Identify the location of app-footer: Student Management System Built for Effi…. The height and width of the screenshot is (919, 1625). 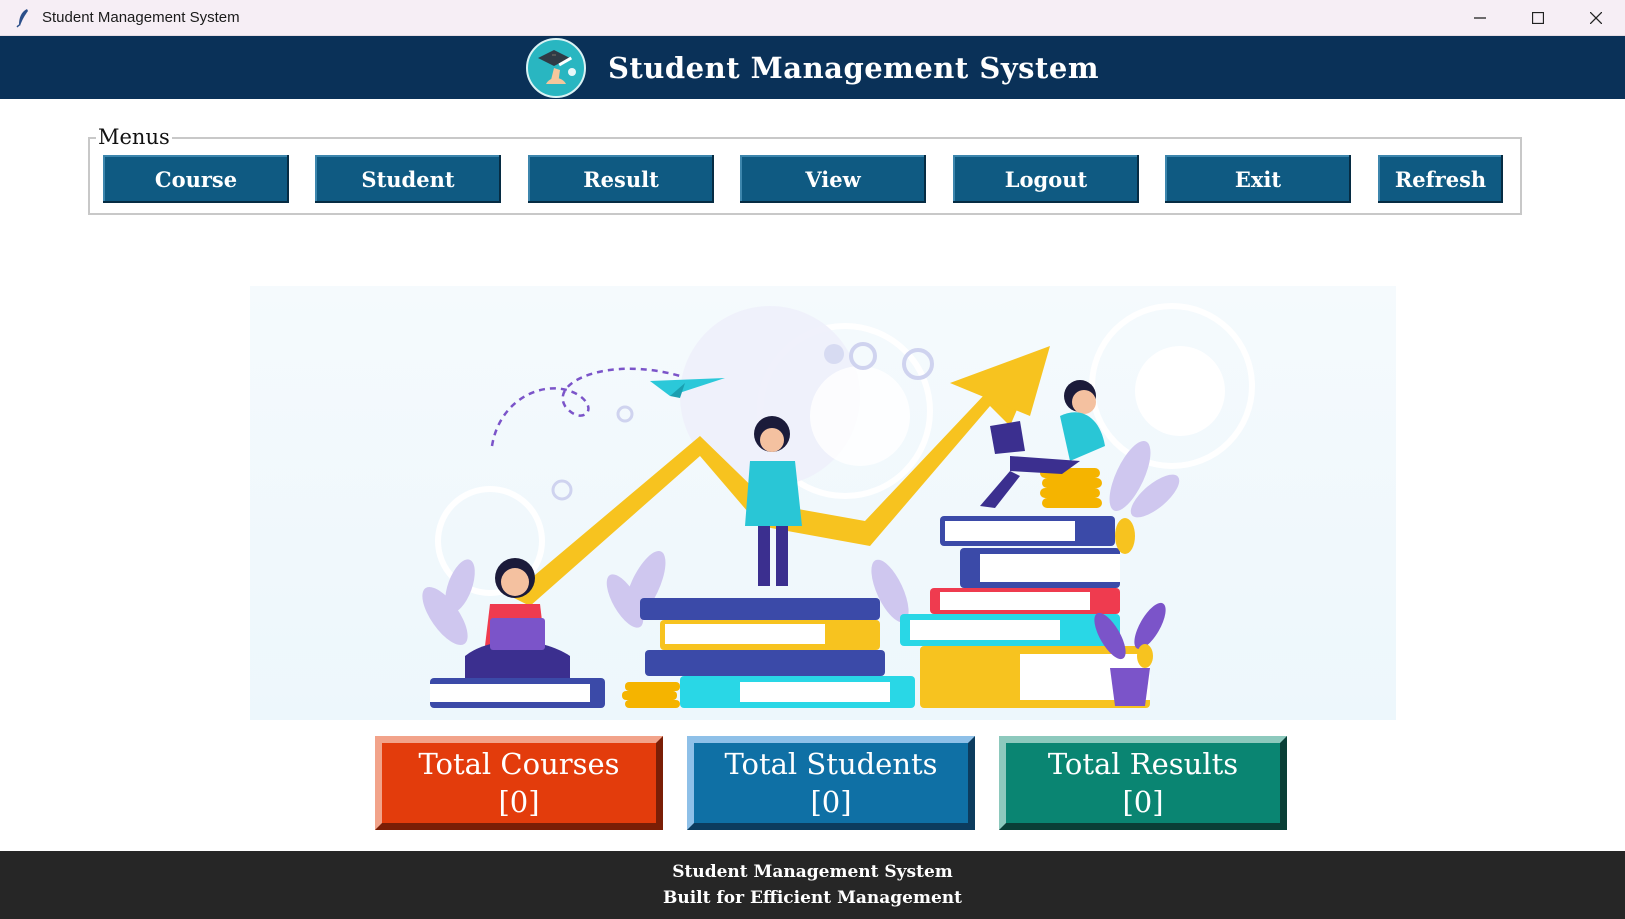
(812, 885).